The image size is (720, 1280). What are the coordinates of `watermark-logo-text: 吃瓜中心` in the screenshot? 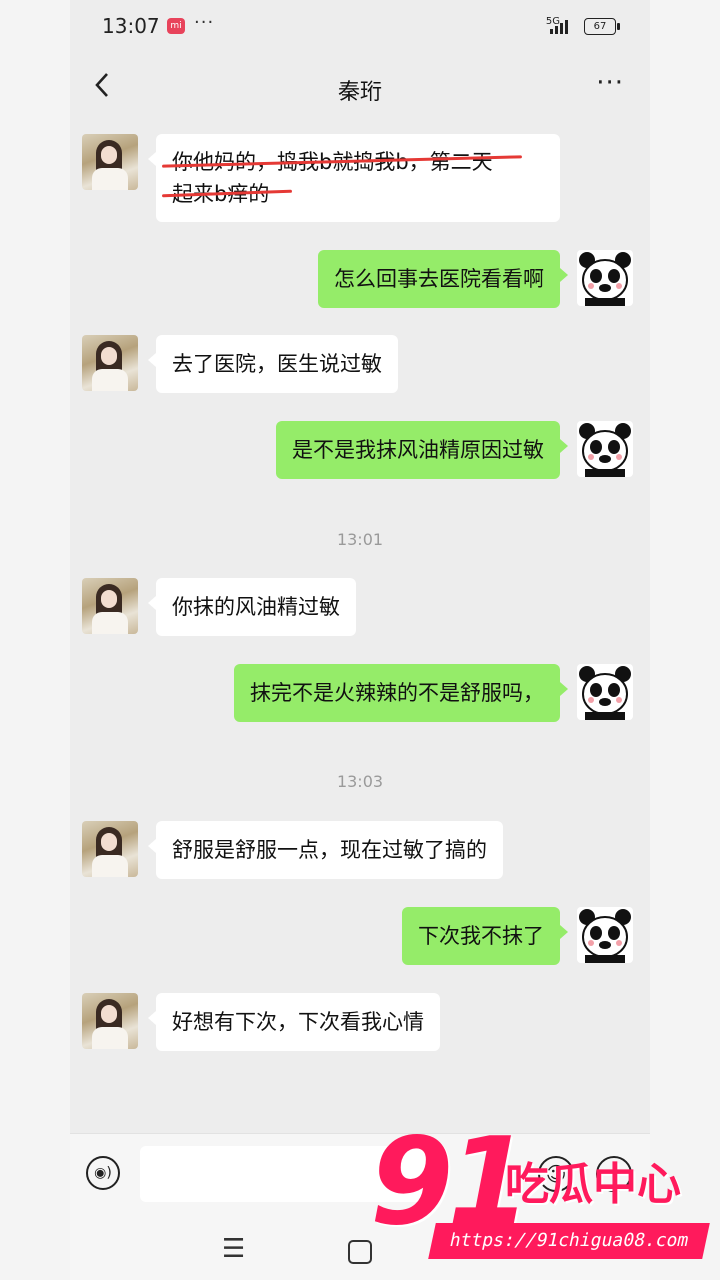 It's located at (593, 1184).